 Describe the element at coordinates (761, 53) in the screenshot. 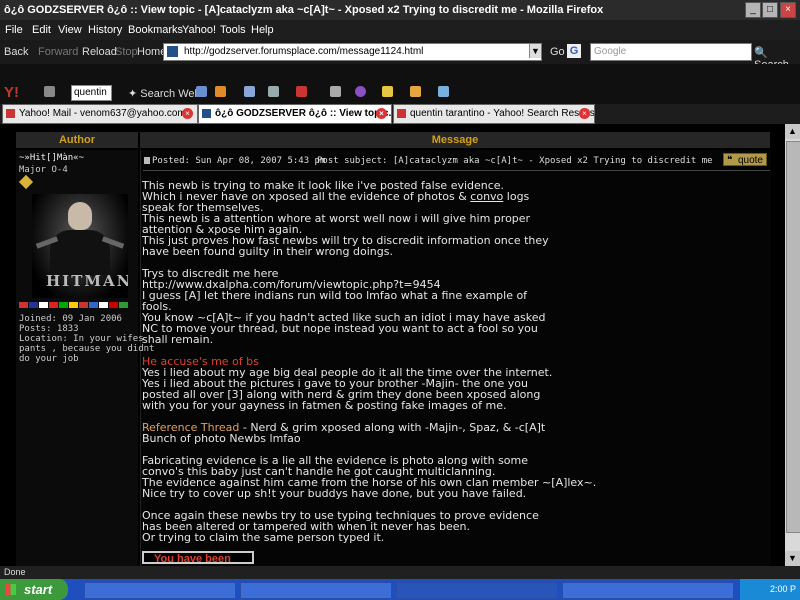

I see `search-icon: 🔍` at that location.